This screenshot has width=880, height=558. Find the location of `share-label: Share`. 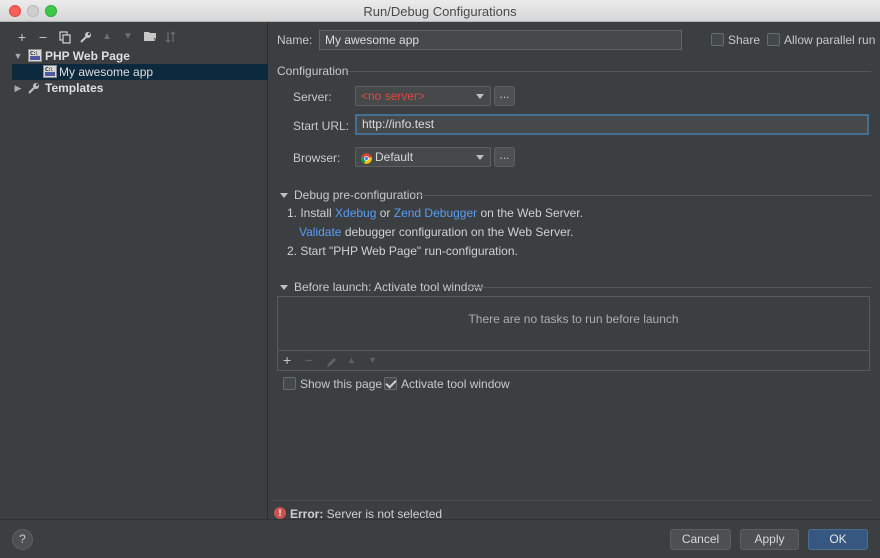

share-label: Share is located at coordinates (744, 40).